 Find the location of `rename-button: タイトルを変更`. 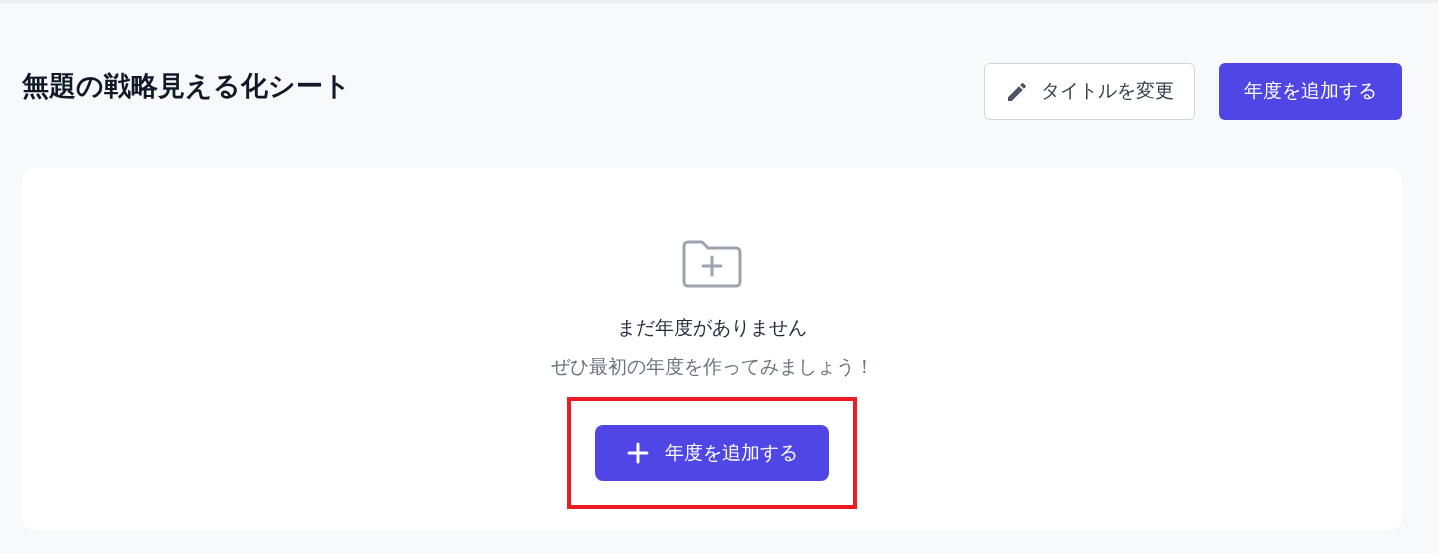

rename-button: タイトルを変更 is located at coordinates (1089, 91).